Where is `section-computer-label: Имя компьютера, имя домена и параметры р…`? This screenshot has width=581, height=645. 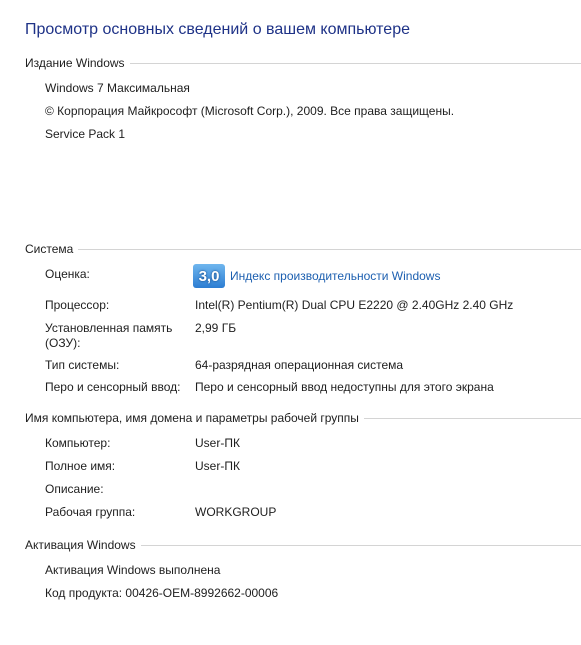 section-computer-label: Имя компьютера, имя домена и параметры р… is located at coordinates (192, 418).